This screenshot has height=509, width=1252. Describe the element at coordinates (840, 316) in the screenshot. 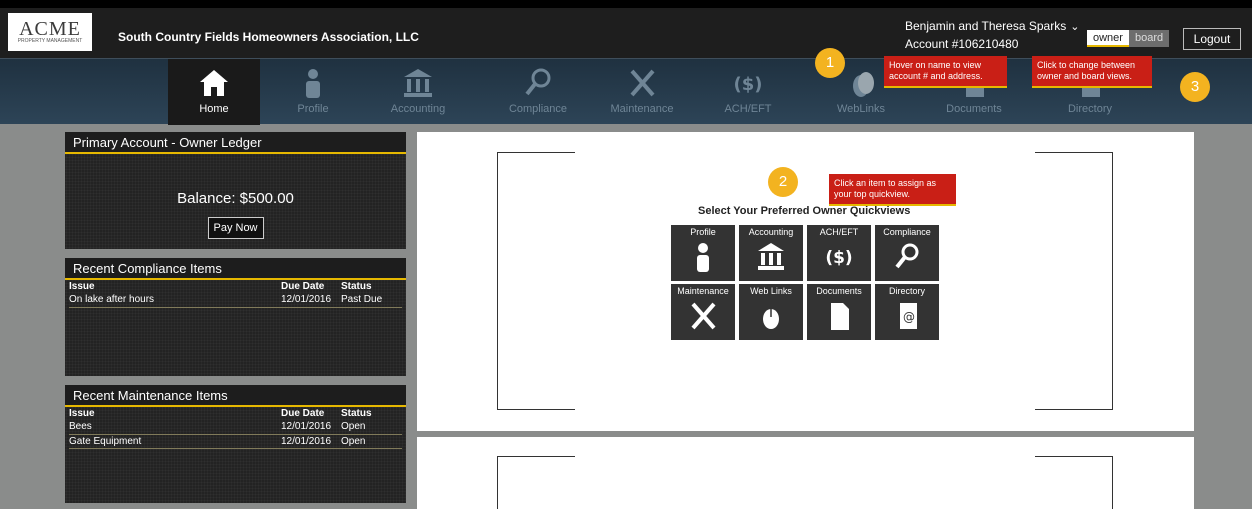

I see `document-icon` at that location.